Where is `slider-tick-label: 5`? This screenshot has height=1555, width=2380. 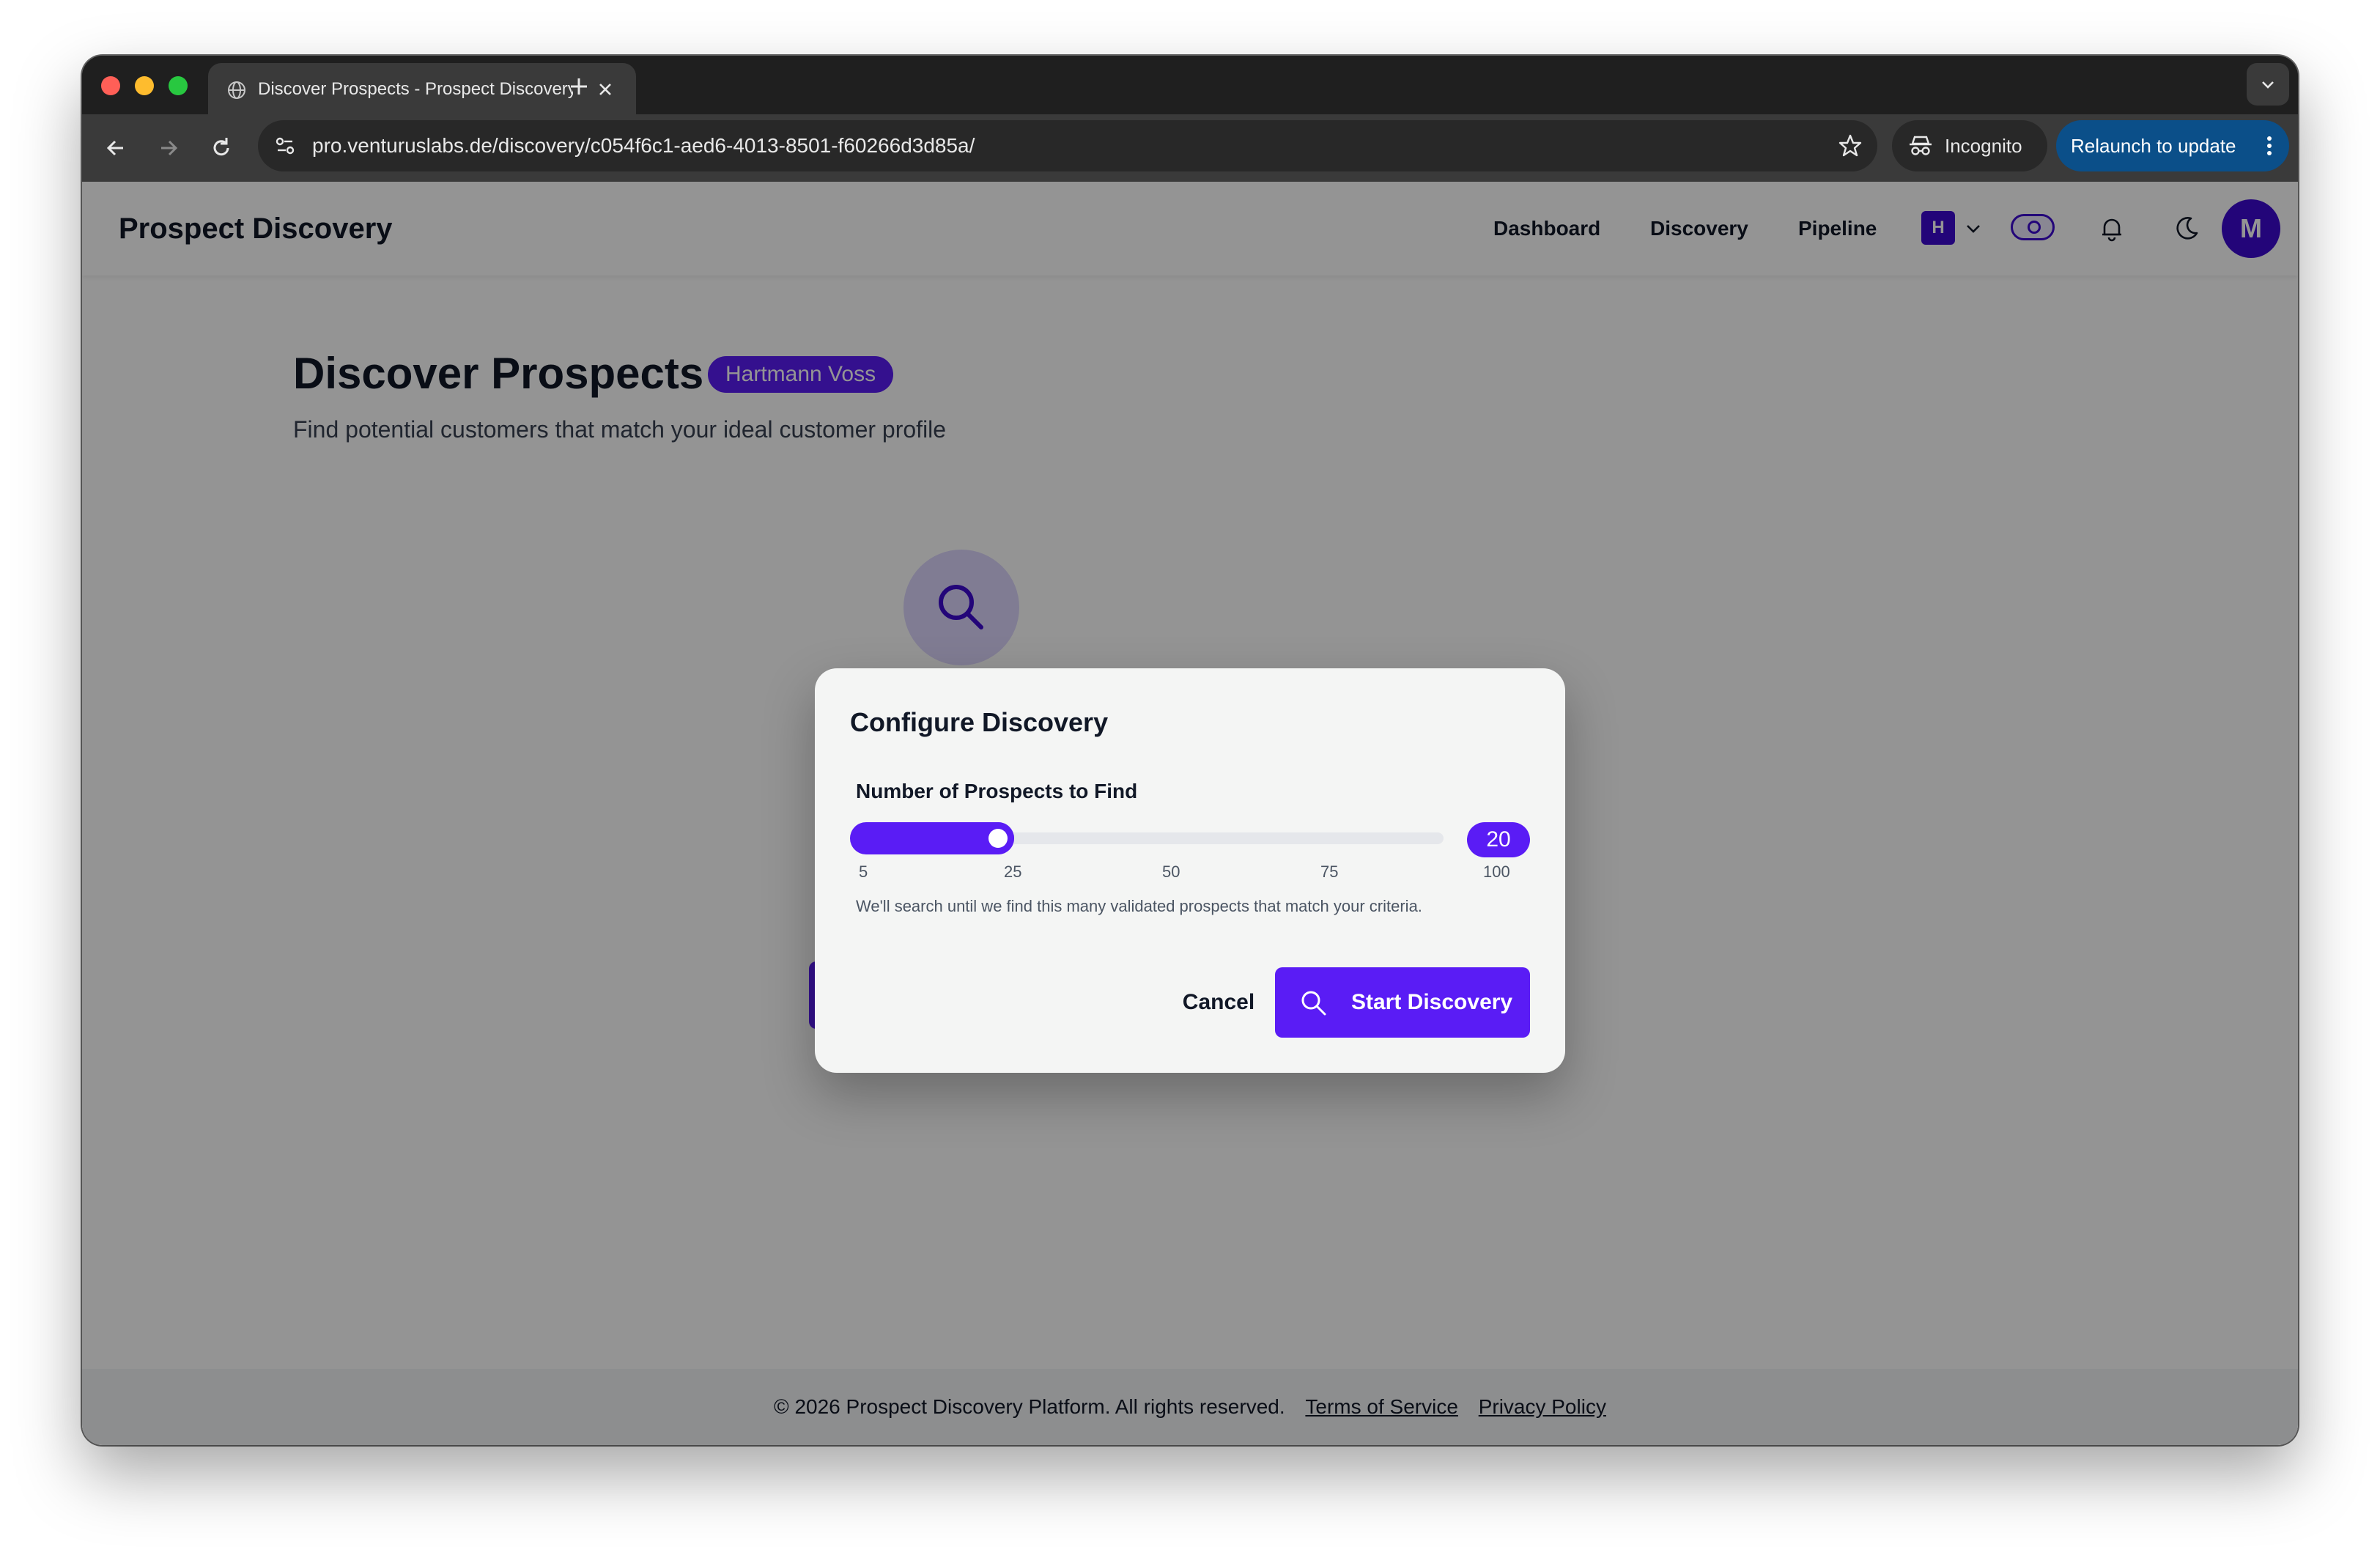 slider-tick-label: 5 is located at coordinates (863, 872).